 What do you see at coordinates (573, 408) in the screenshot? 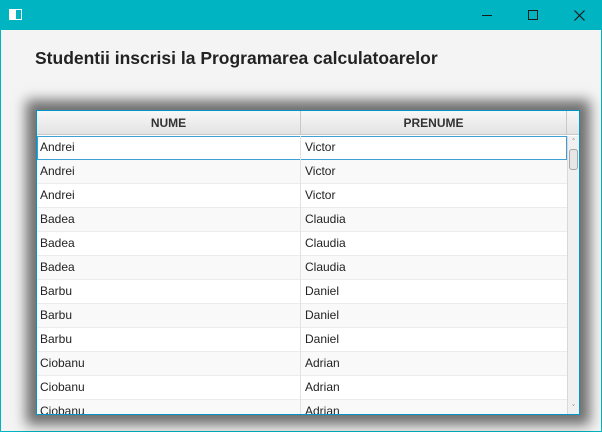
I see `scroll-down-icon: ˅` at bounding box center [573, 408].